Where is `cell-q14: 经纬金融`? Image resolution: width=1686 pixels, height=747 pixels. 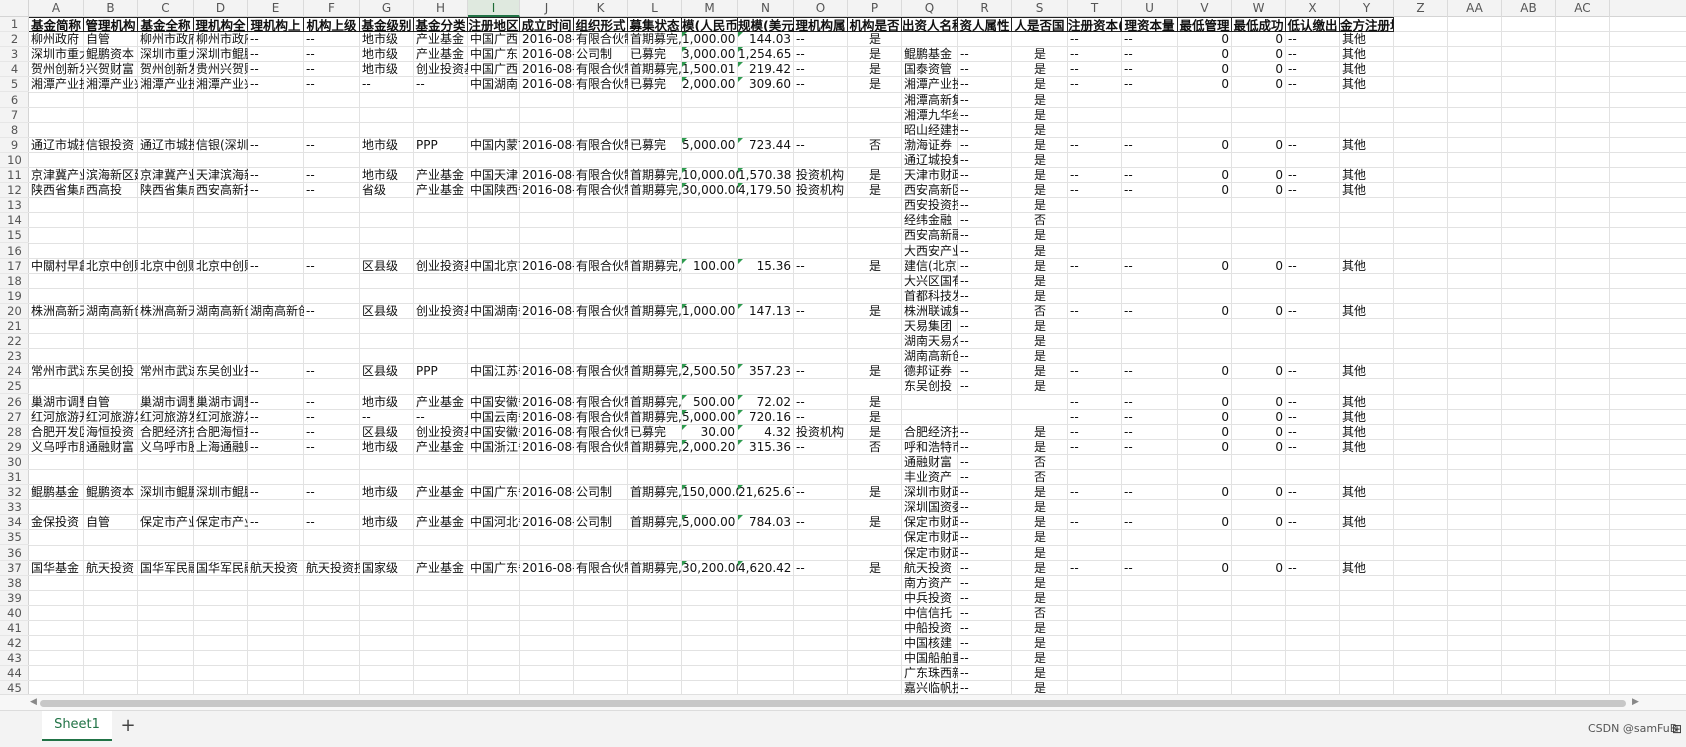
cell-q14: 经纬金融 is located at coordinates (930, 220).